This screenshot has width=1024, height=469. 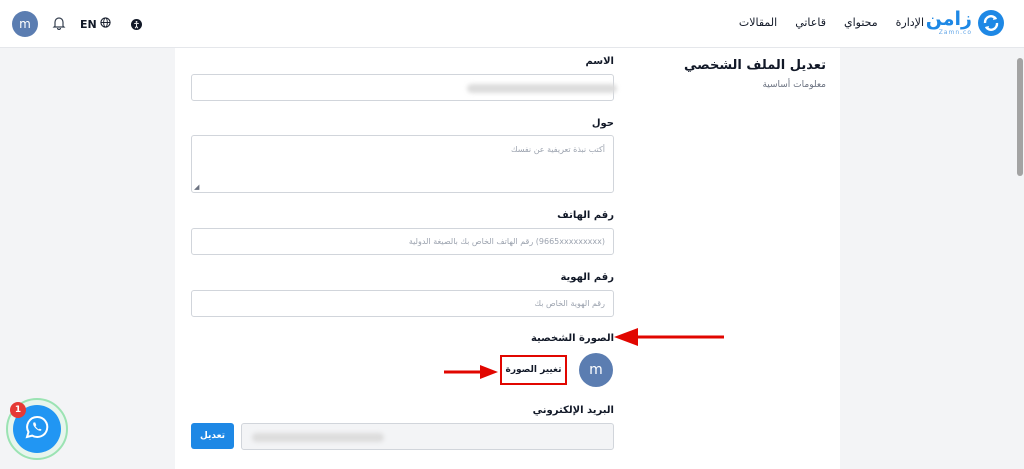 What do you see at coordinates (404, 87) in the screenshot?
I see `name-input` at bounding box center [404, 87].